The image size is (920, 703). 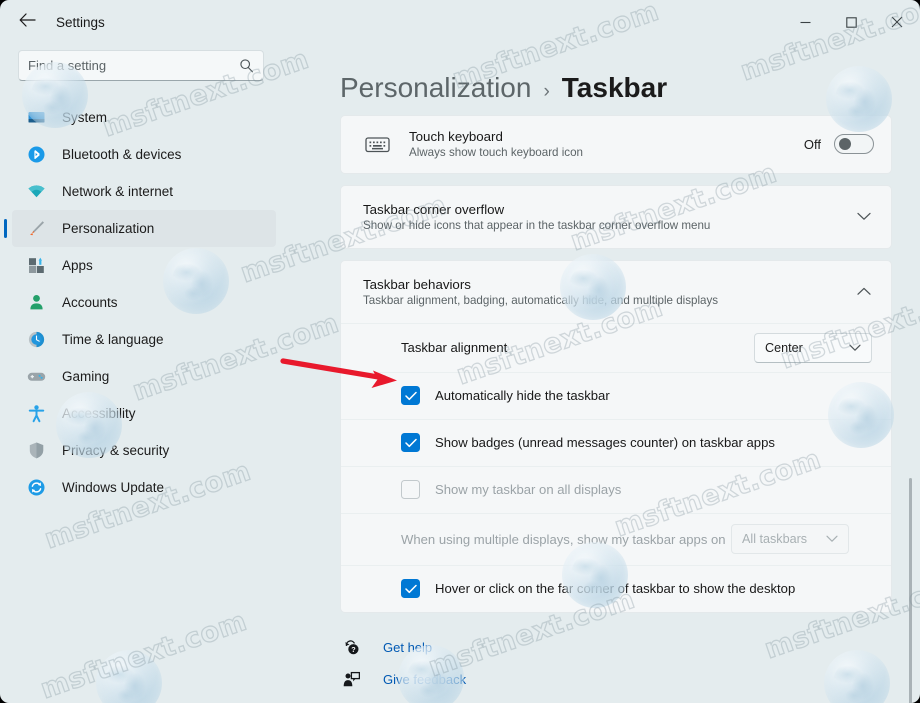 I want to click on sidebar-item-label: Network & internet, so click(x=118, y=191).